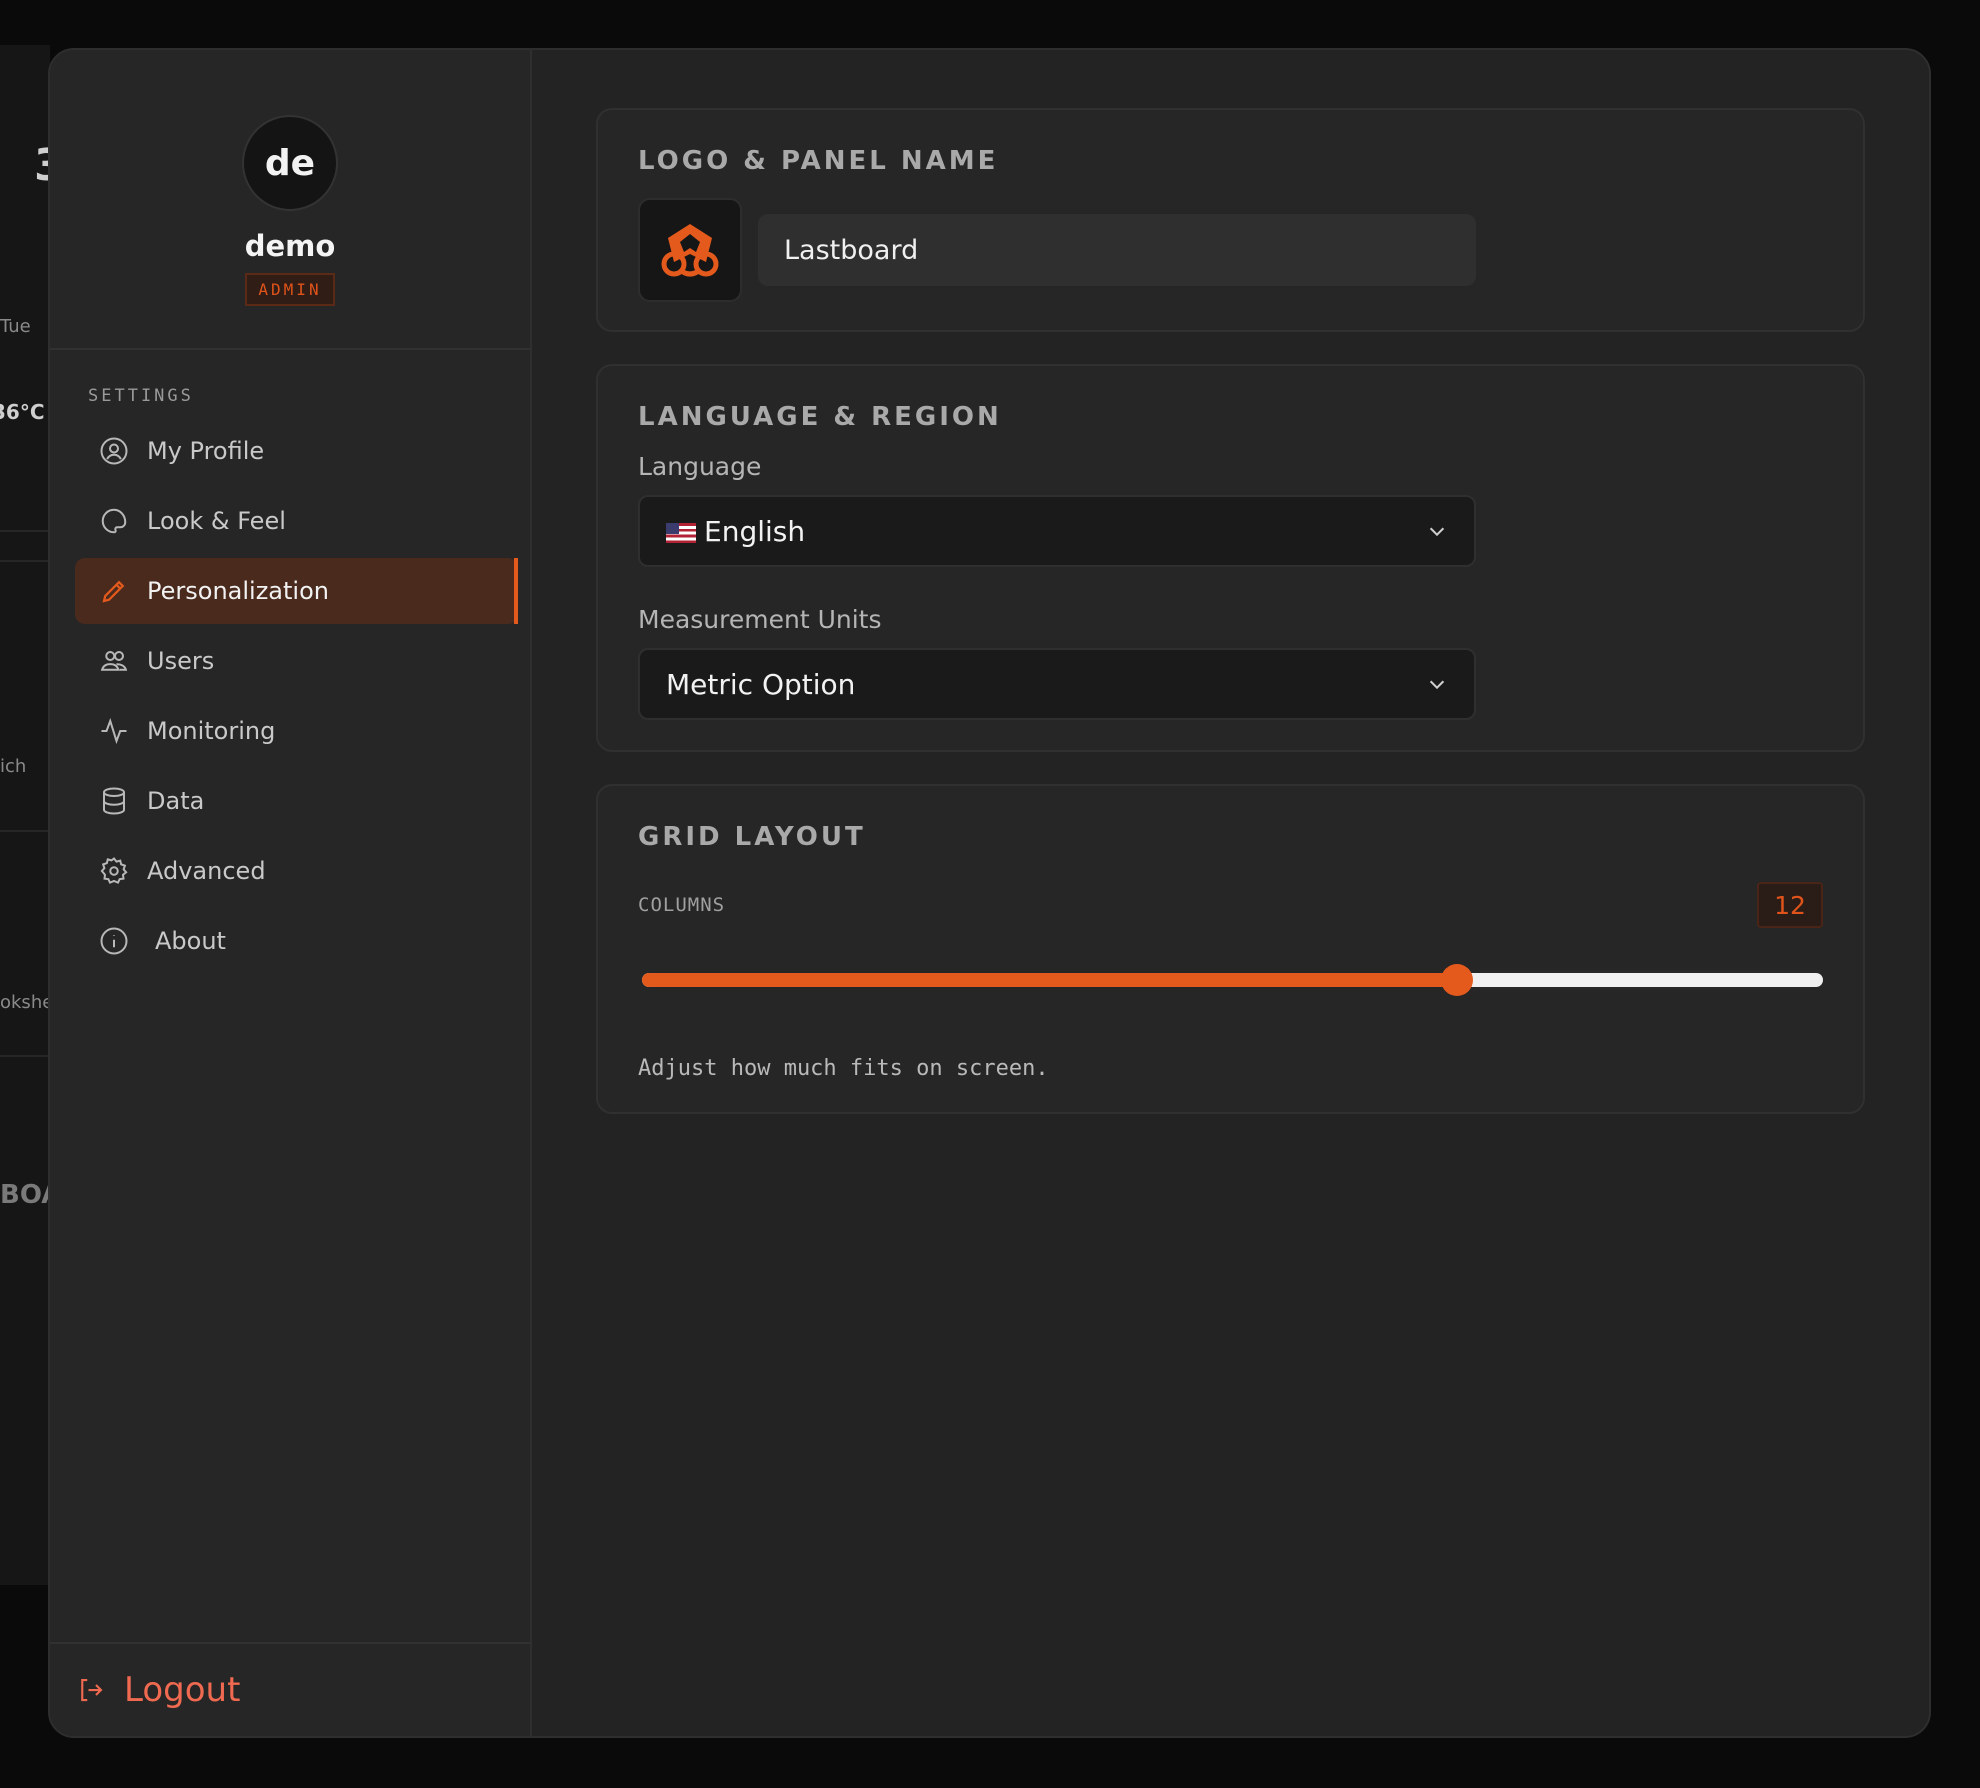  I want to click on panel-name-input: Lastboard, so click(1117, 250).